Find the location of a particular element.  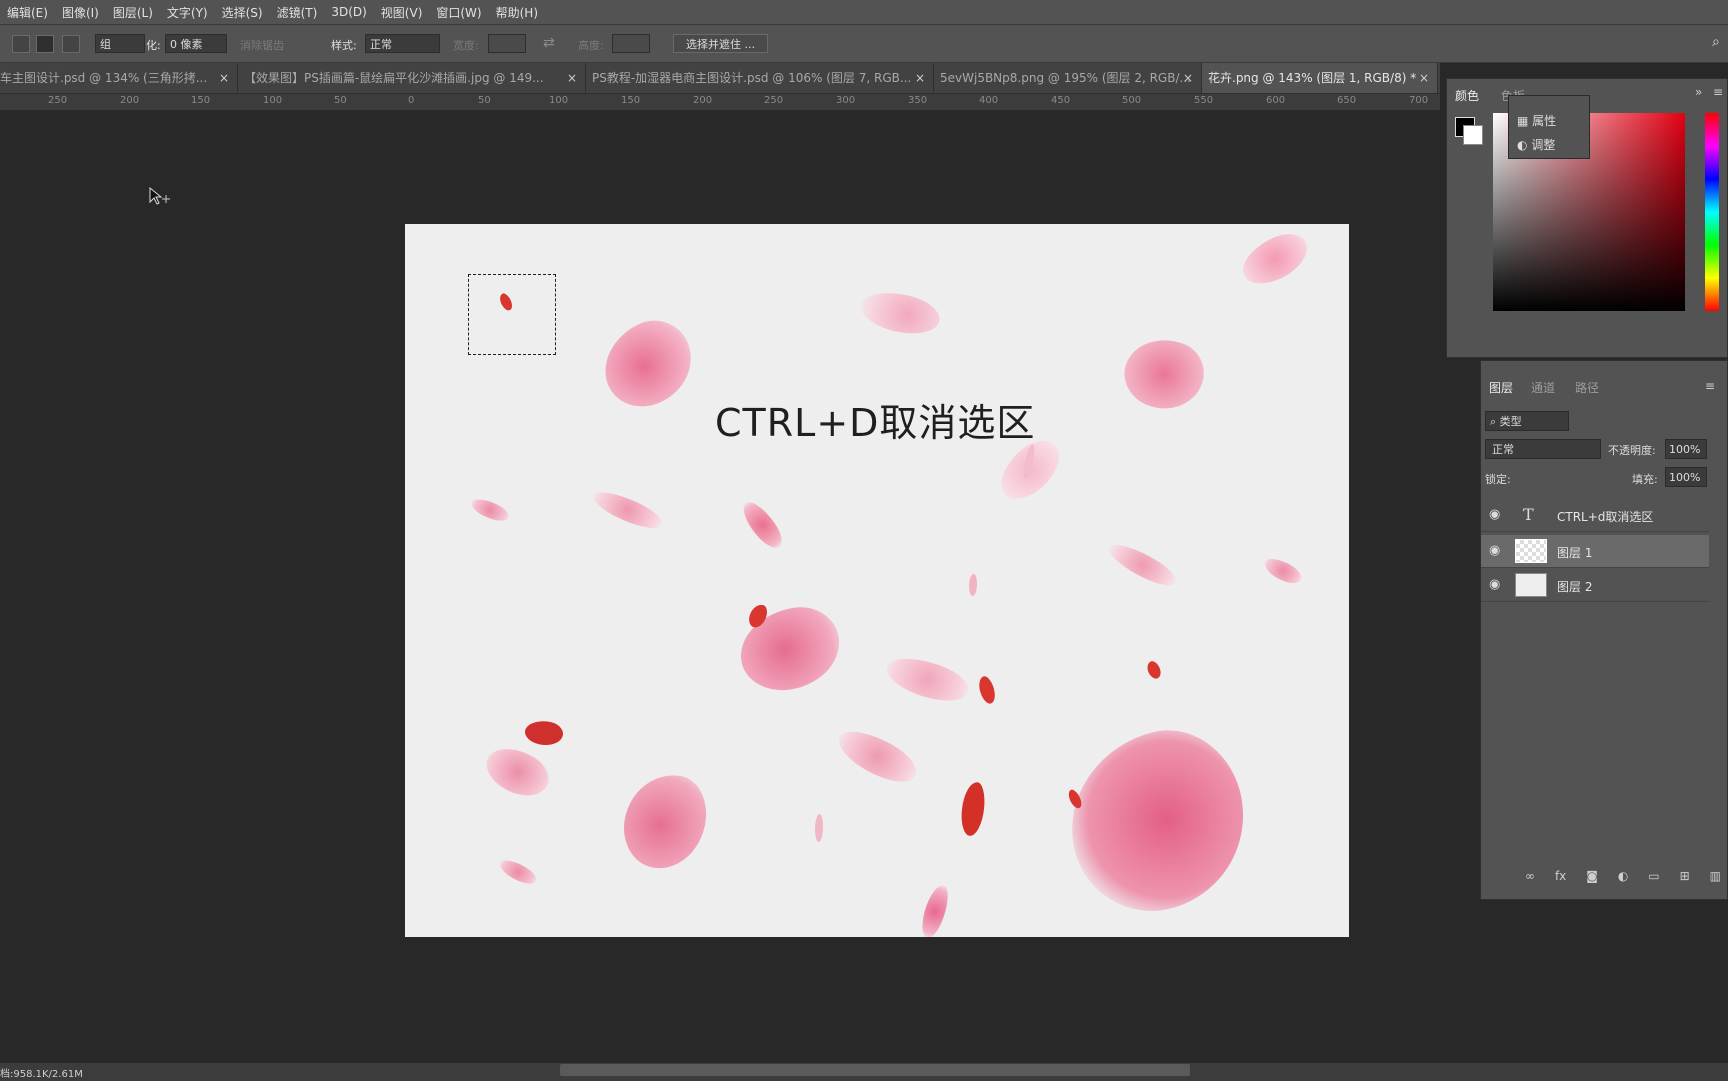

panel-collapse-icon: » is located at coordinates (1698, 92).